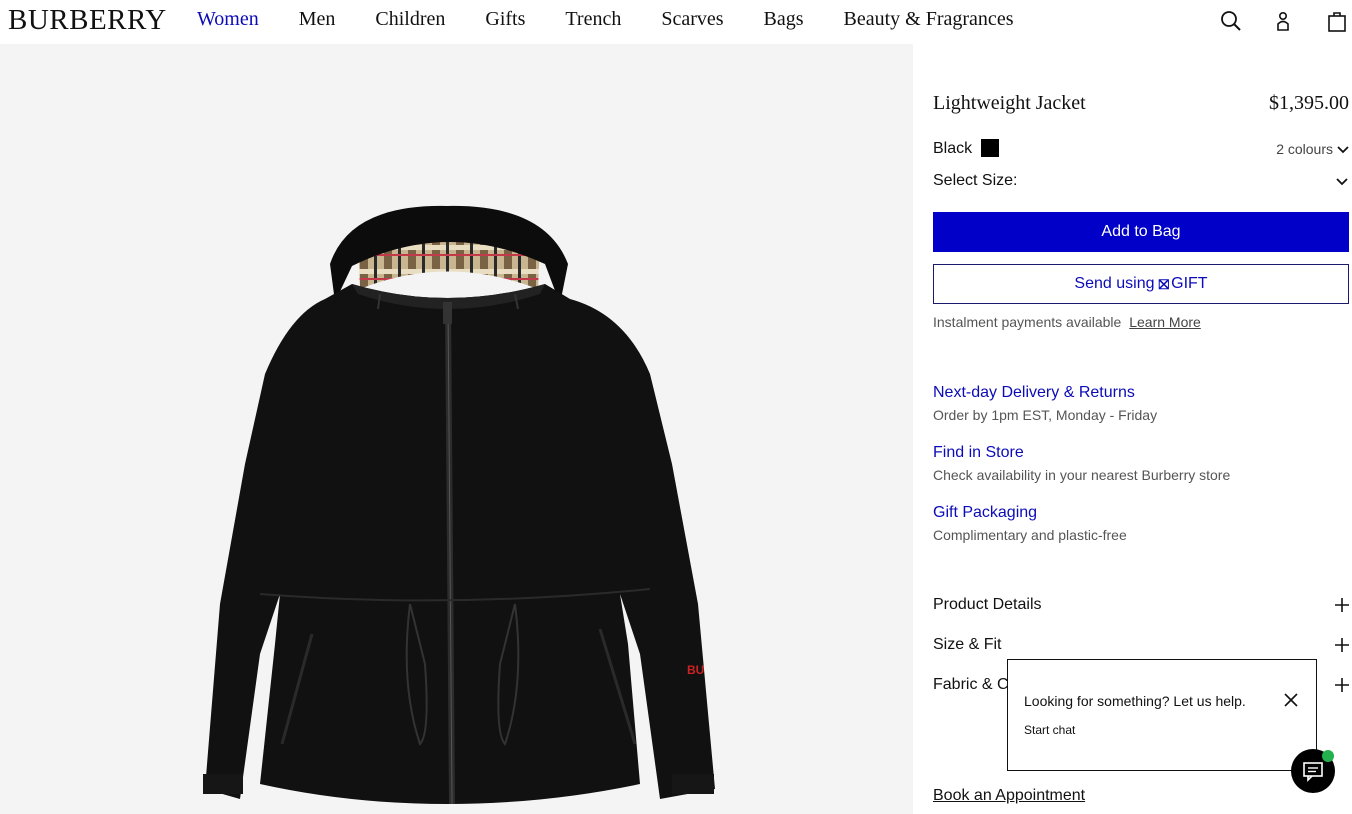  What do you see at coordinates (990, 148) in the screenshot?
I see `colour-swatch` at bounding box center [990, 148].